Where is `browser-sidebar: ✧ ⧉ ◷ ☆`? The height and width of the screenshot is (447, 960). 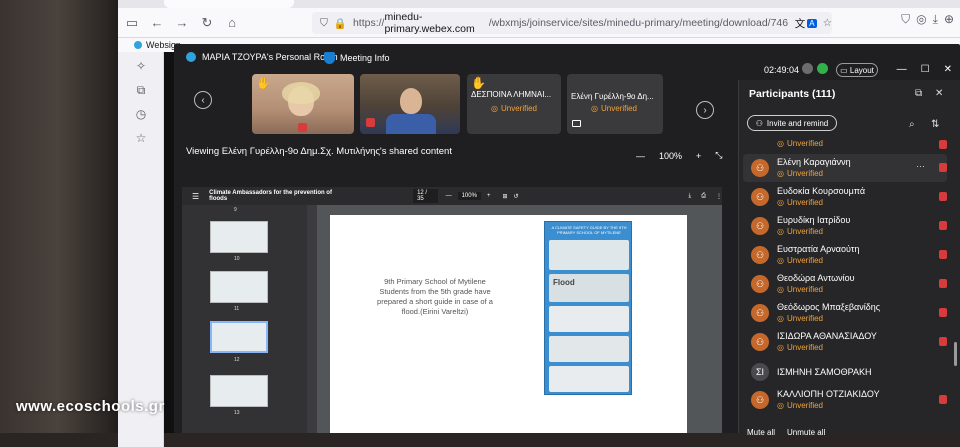 browser-sidebar: ✧ ⧉ ◷ ☆ is located at coordinates (141, 249).